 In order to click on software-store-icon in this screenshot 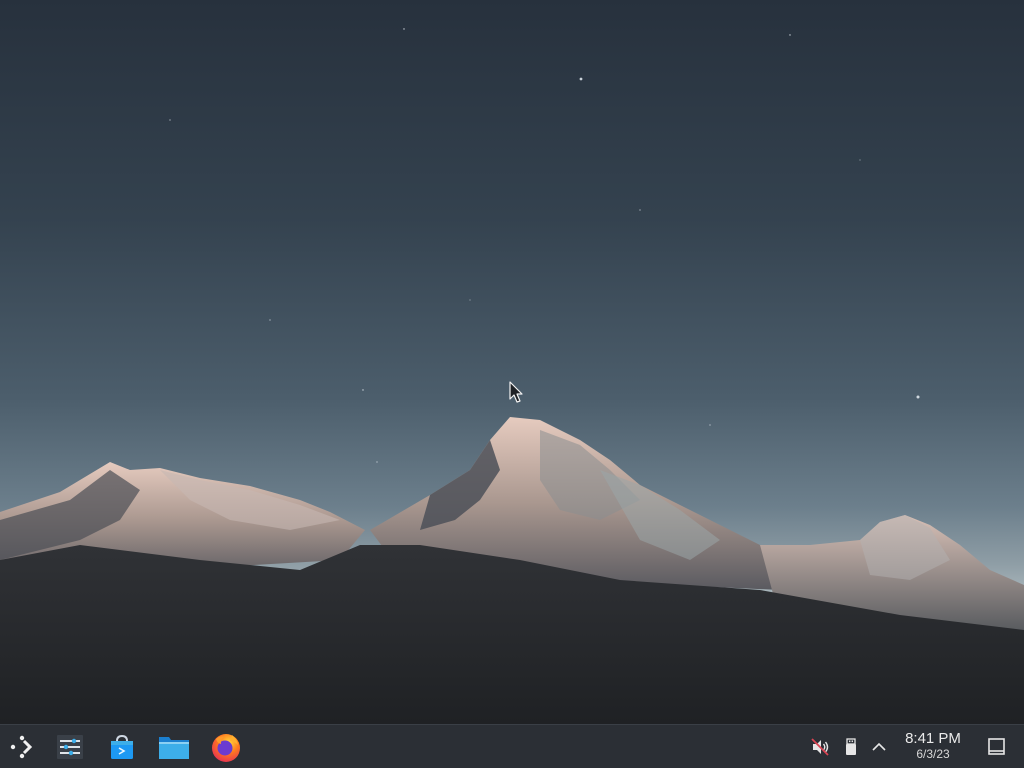, I will do `click(122, 746)`.